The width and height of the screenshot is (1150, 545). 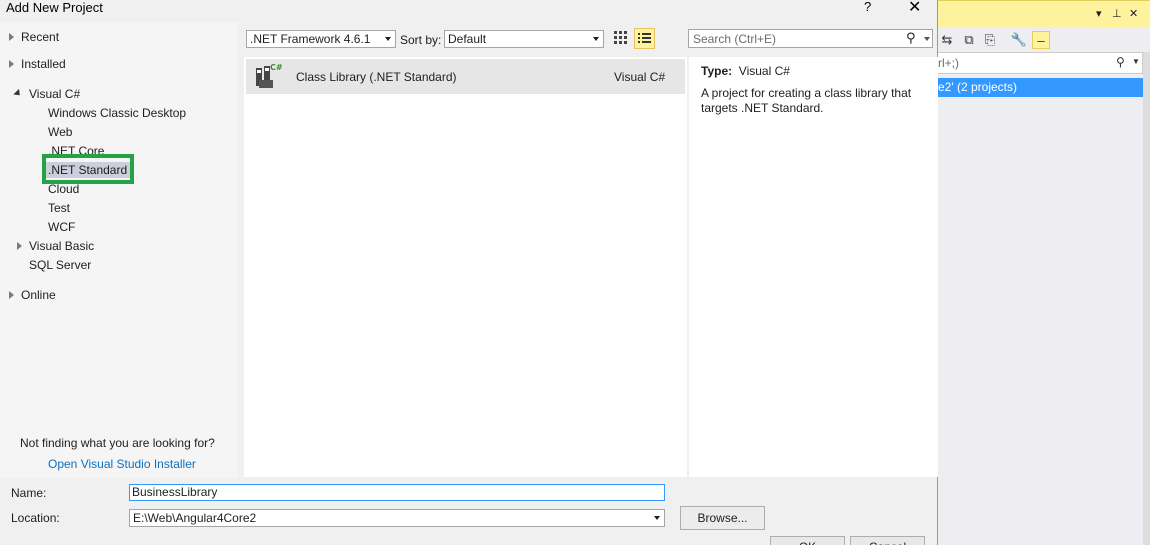 I want to click on ok-button: OK, so click(x=807, y=540).